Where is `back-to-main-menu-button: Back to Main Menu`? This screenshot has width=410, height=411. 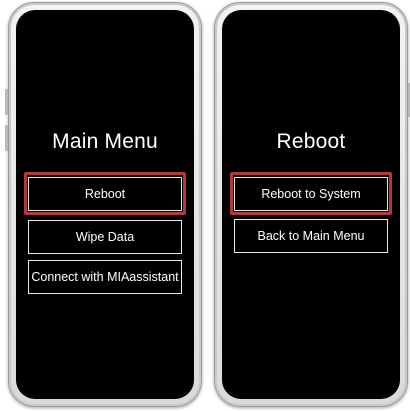
back-to-main-menu-button: Back to Main Menu is located at coordinates (311, 236).